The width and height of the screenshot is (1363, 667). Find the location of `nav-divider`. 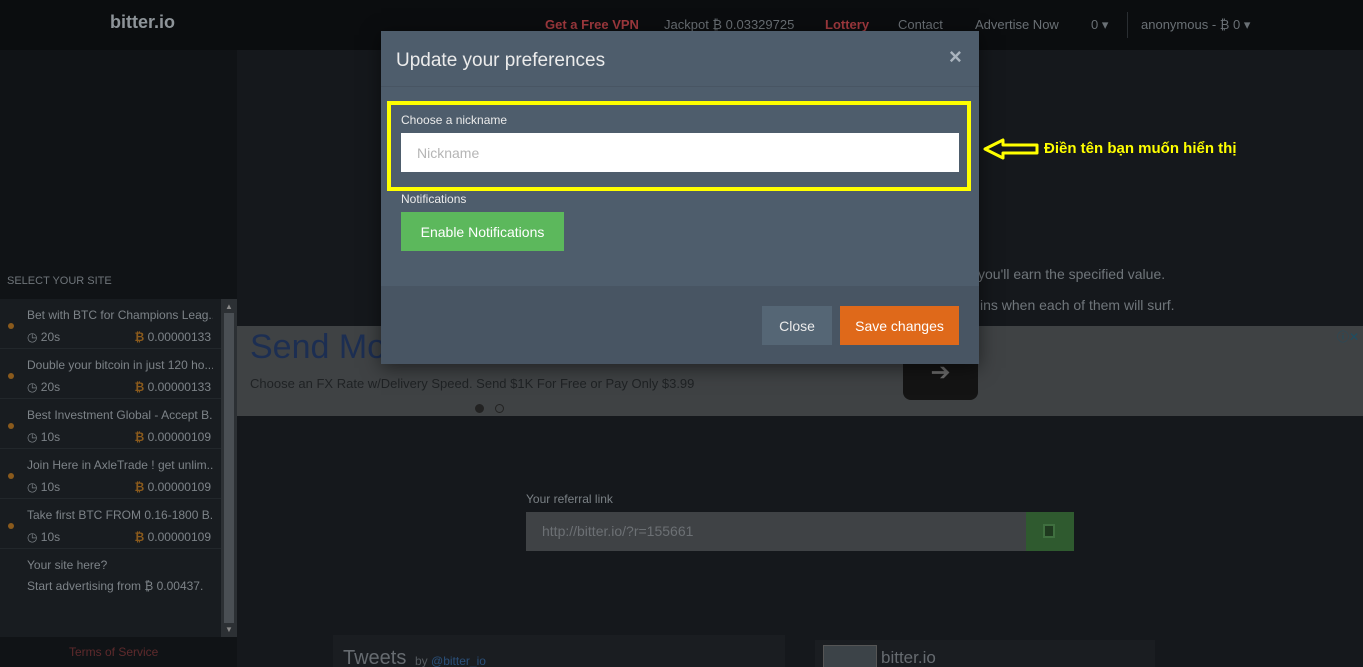

nav-divider is located at coordinates (1127, 25).